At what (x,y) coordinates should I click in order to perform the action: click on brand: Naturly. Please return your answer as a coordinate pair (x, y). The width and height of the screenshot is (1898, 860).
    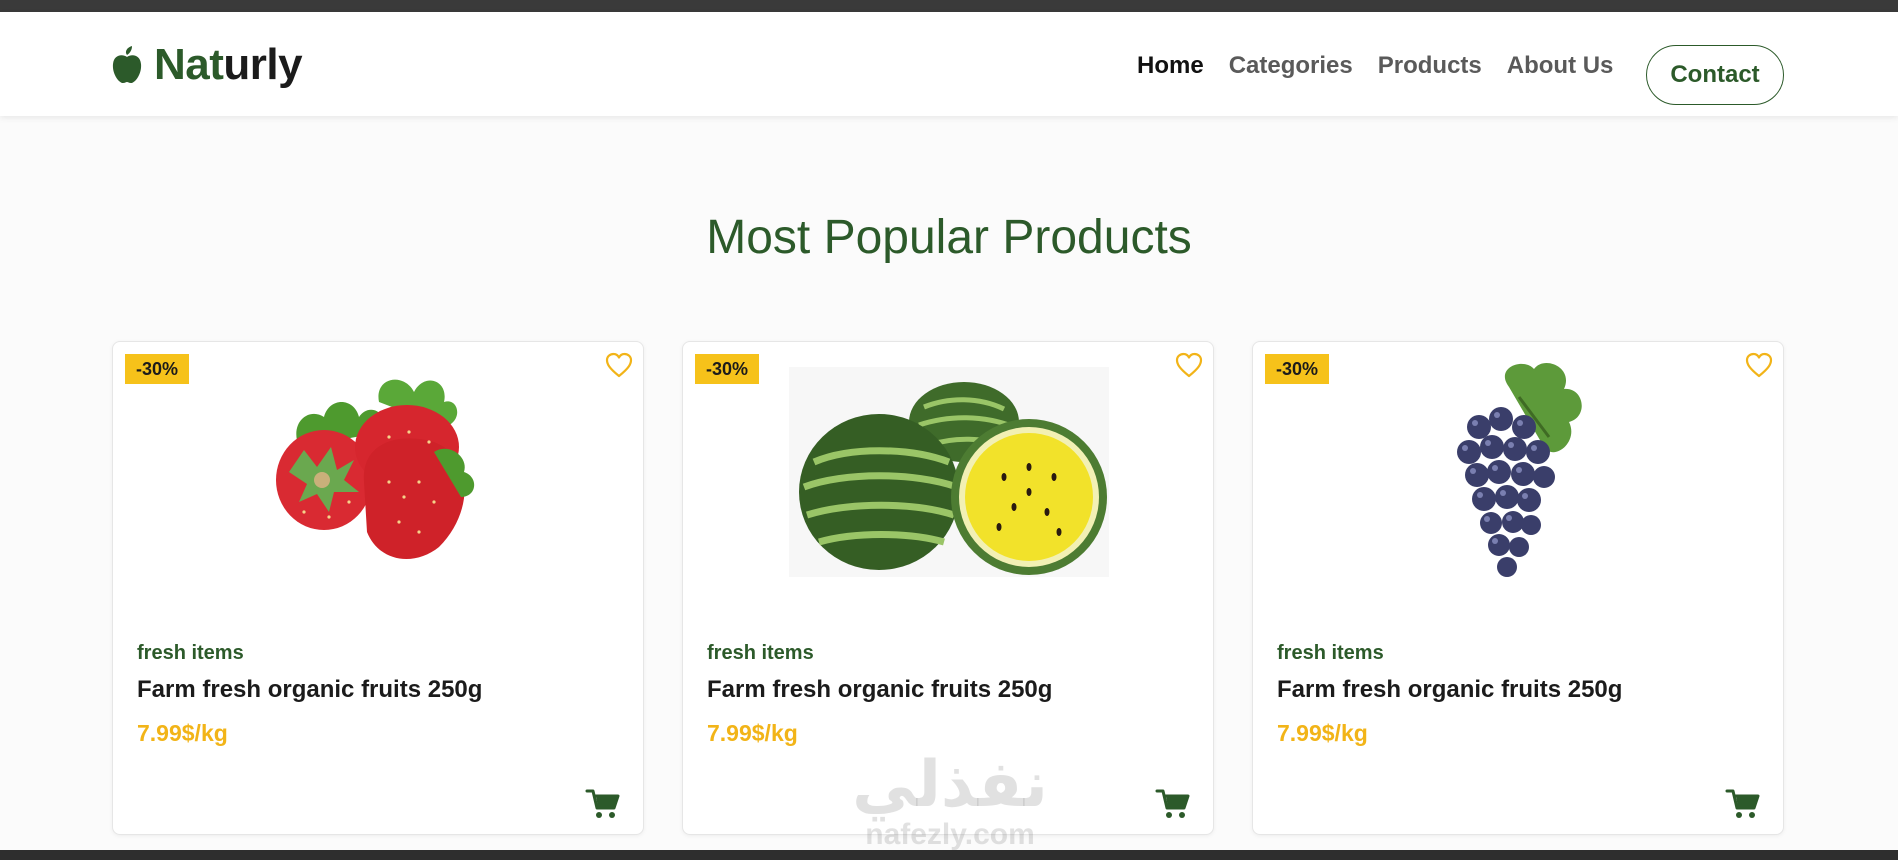
    Looking at the image, I should click on (206, 65).